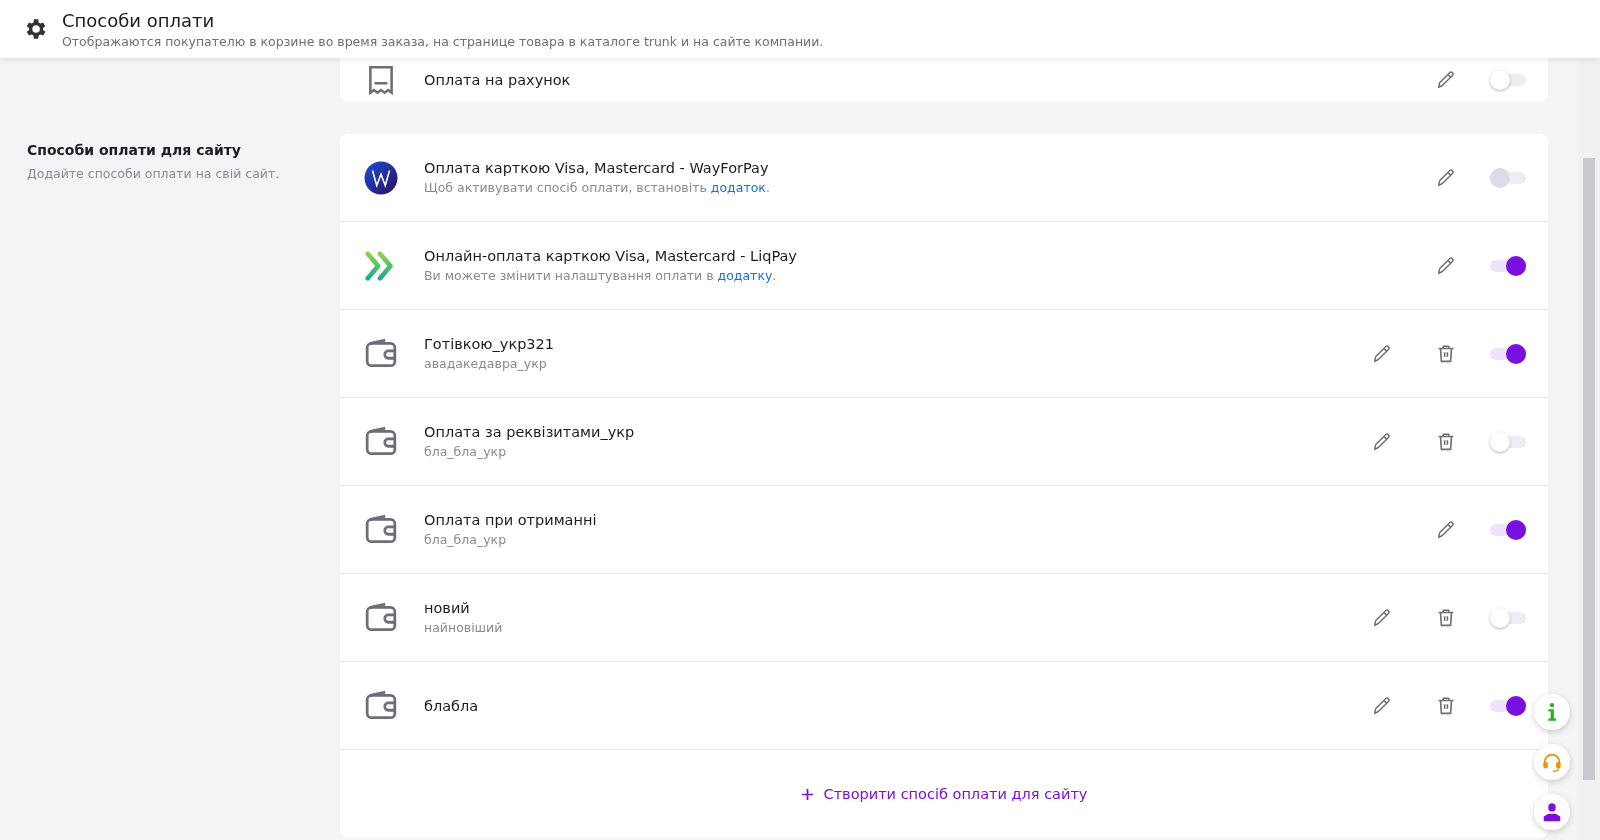  What do you see at coordinates (511, 520) in the screenshot?
I see `payment-method-name: Оплата при отриманні` at bounding box center [511, 520].